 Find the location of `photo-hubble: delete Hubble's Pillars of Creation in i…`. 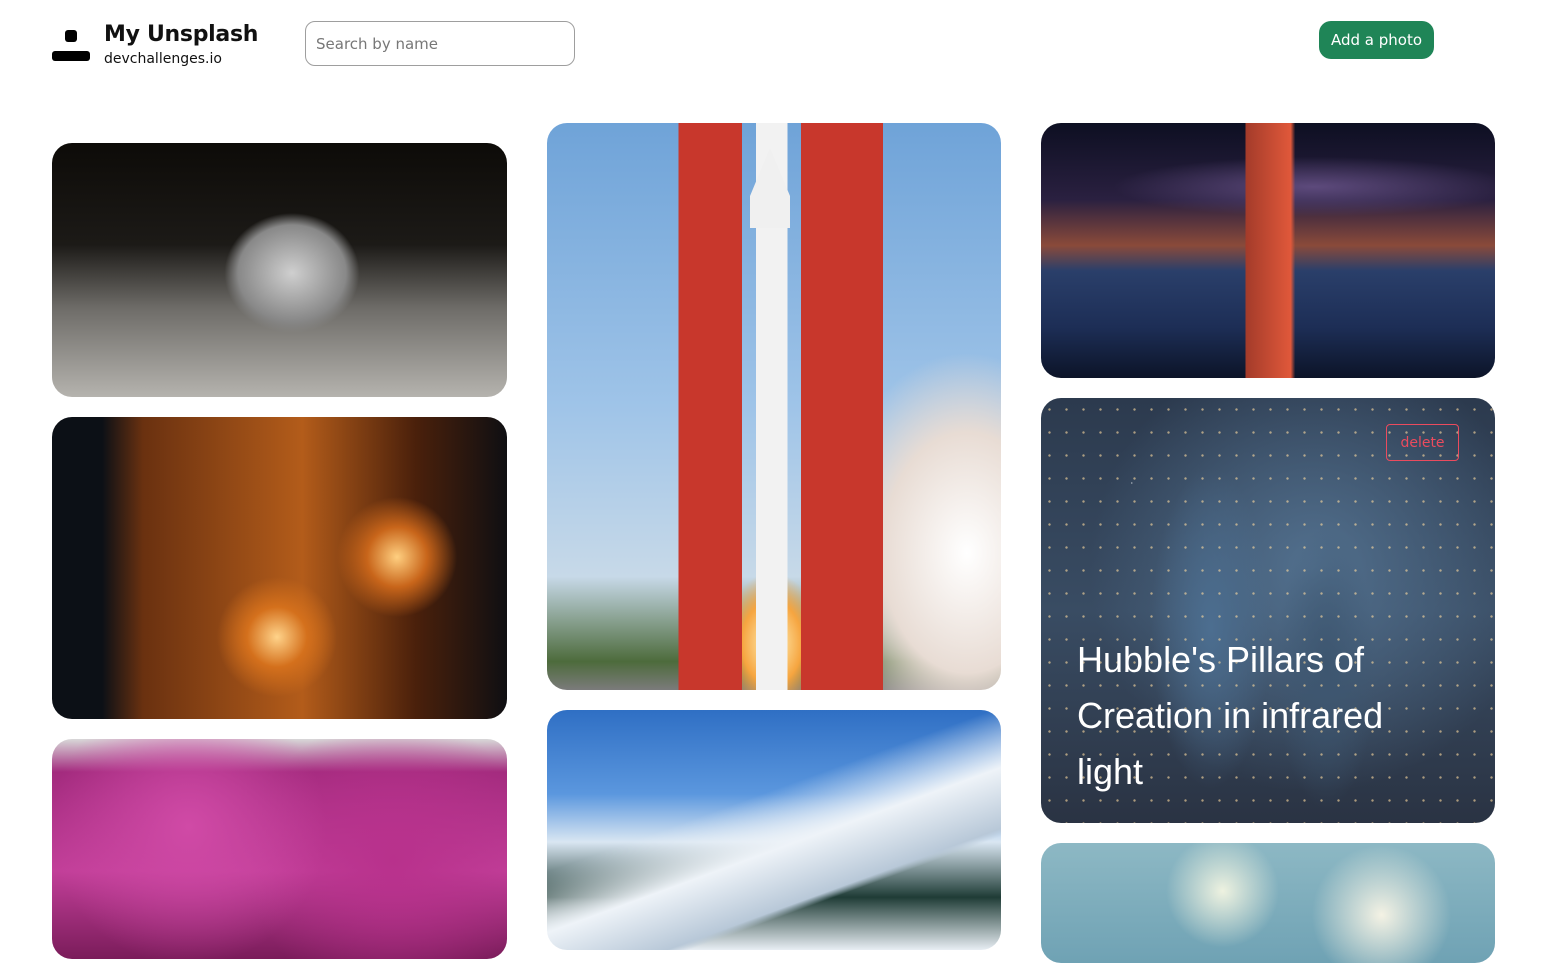

photo-hubble: delete Hubble's Pillars of Creation in i… is located at coordinates (1268, 610).